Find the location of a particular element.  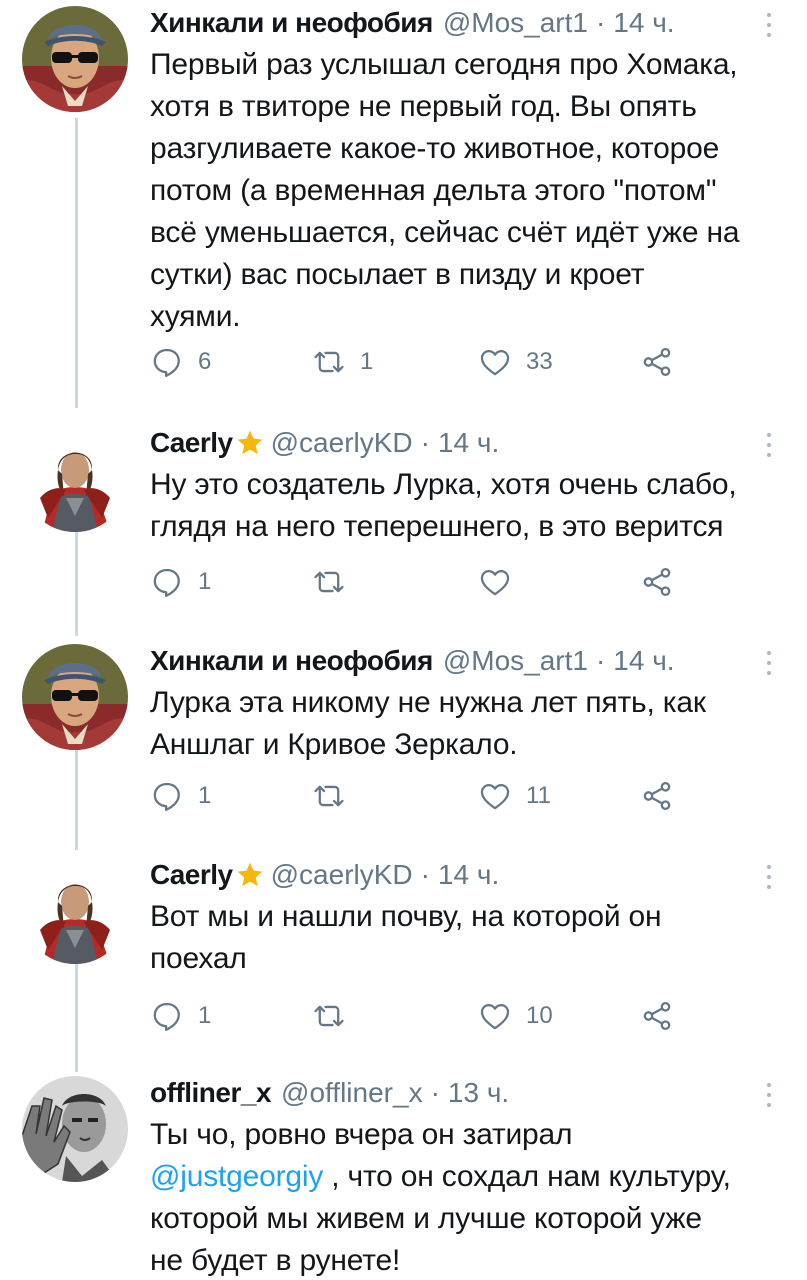

tweet-text-line: которой мы живем и лучше которой уже is located at coordinates (426, 1218).